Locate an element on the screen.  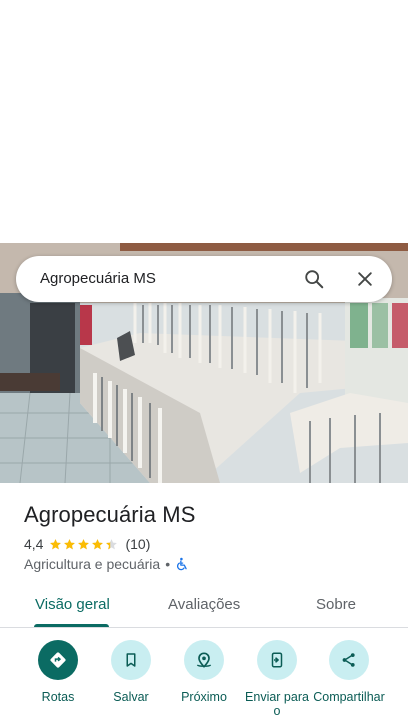
rating-row: 4,4 (10) is located at coordinates (87, 544).